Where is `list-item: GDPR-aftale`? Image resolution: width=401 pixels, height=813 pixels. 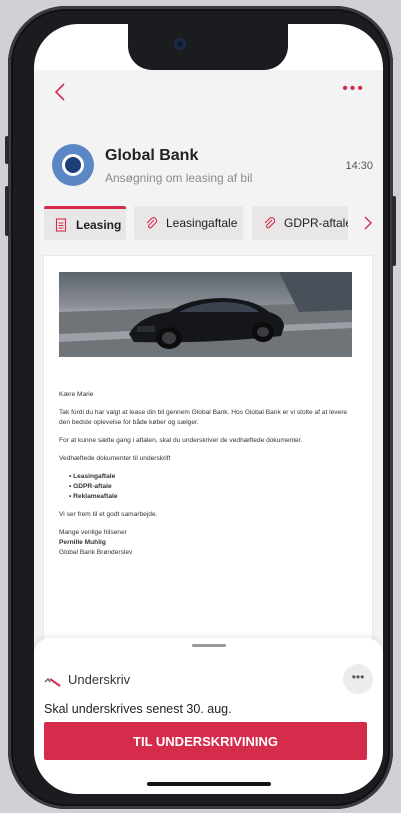
list-item: GDPR-aftale is located at coordinates (214, 487).